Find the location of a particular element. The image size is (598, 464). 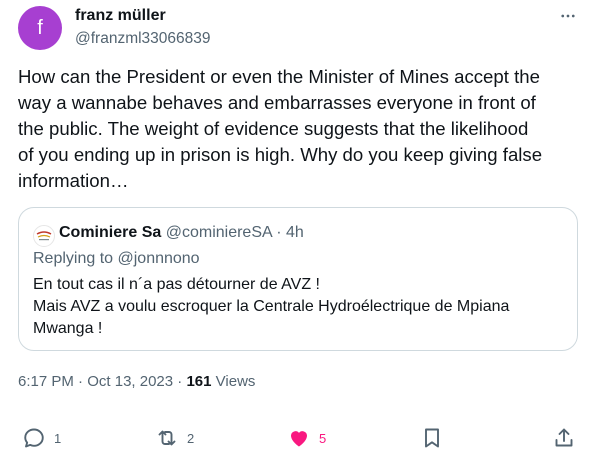

quoted-author-handle: @cominiereSA is located at coordinates (219, 232).